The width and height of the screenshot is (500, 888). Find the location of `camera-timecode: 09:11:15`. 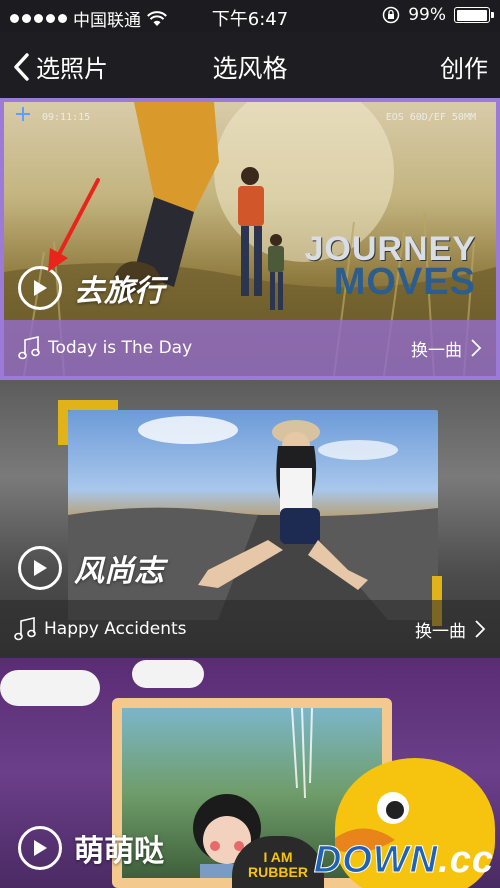

camera-timecode: 09:11:15 is located at coordinates (66, 117).